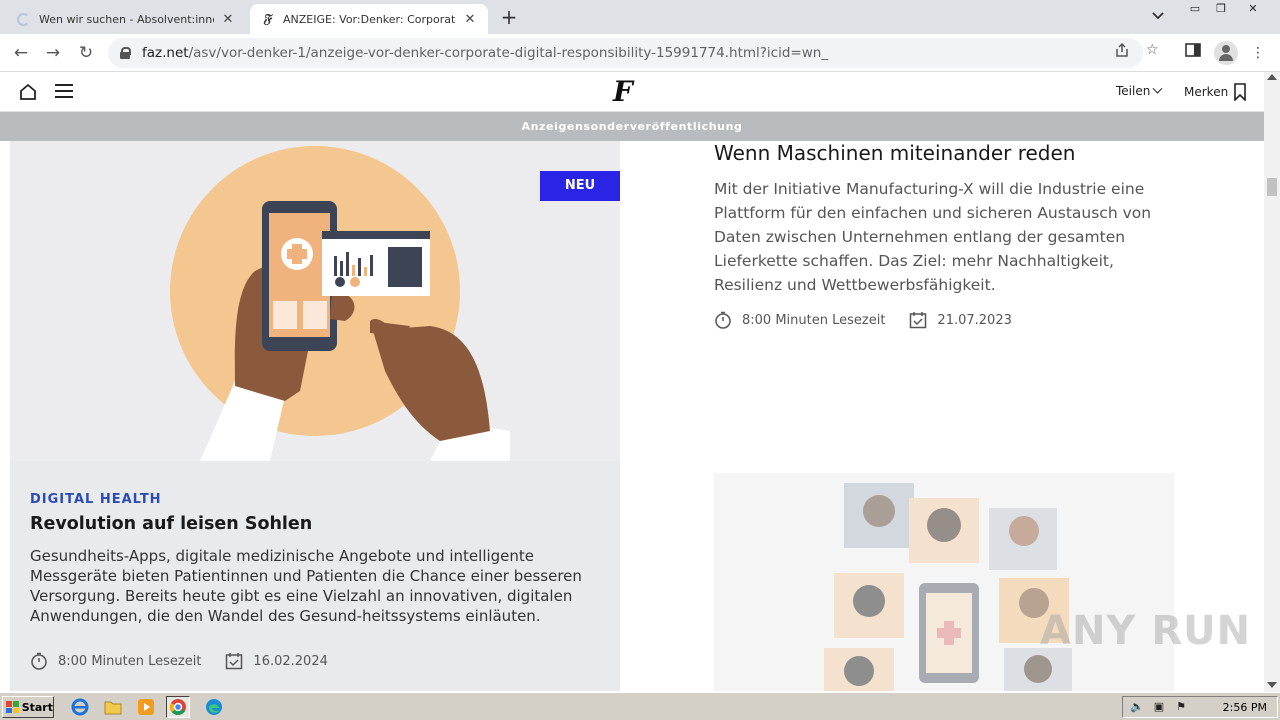  What do you see at coordinates (1157, 88) in the screenshot?
I see `chevron-down-icon` at bounding box center [1157, 88].